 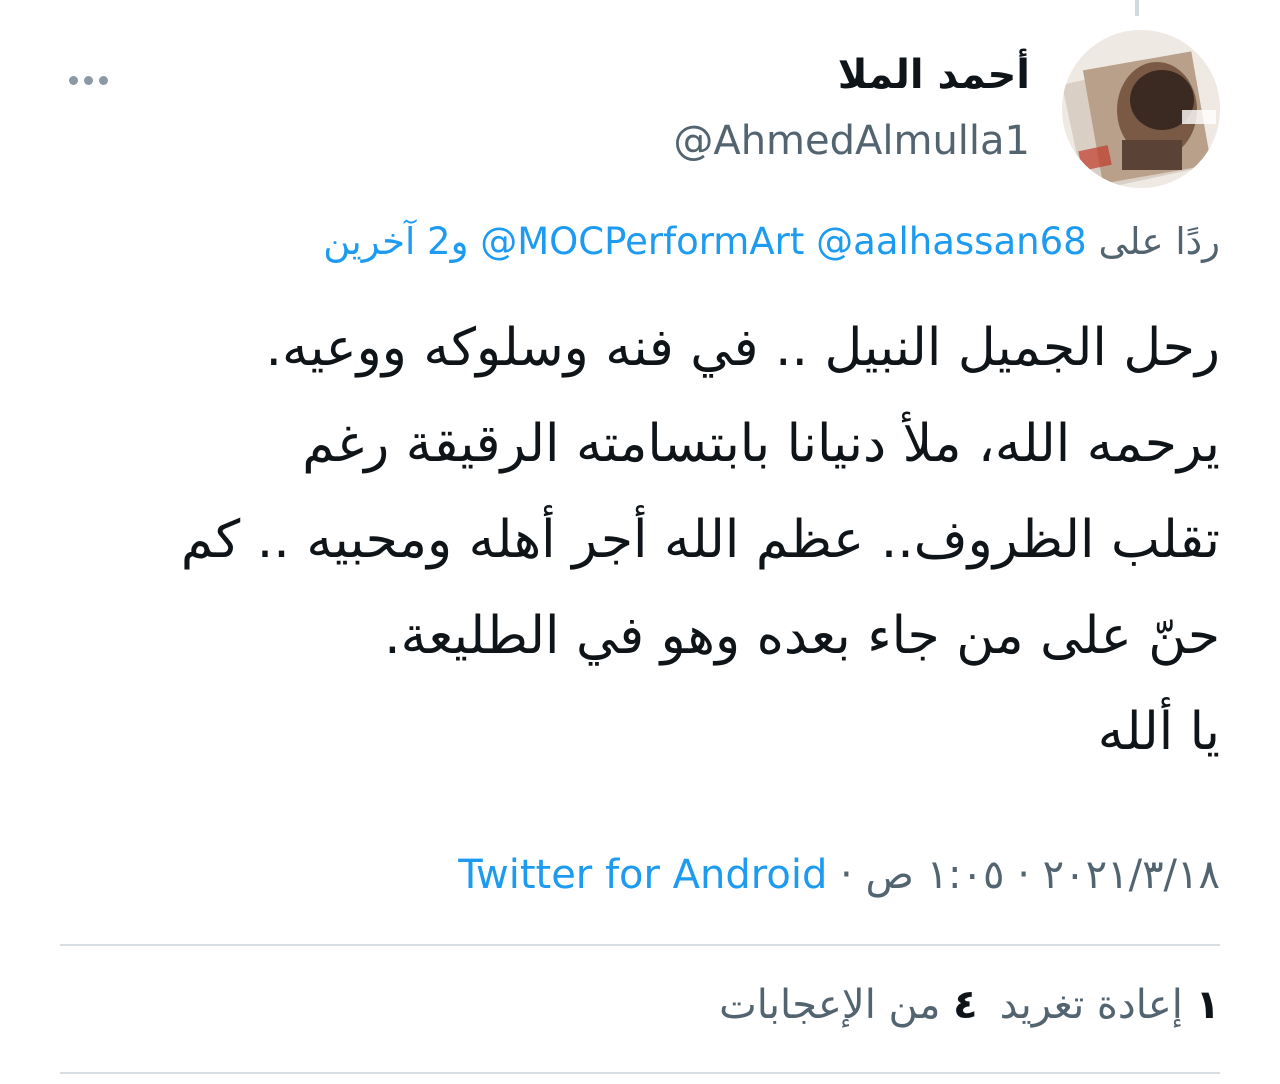 I want to click on retweets-count: ١, so click(x=1207, y=1005).